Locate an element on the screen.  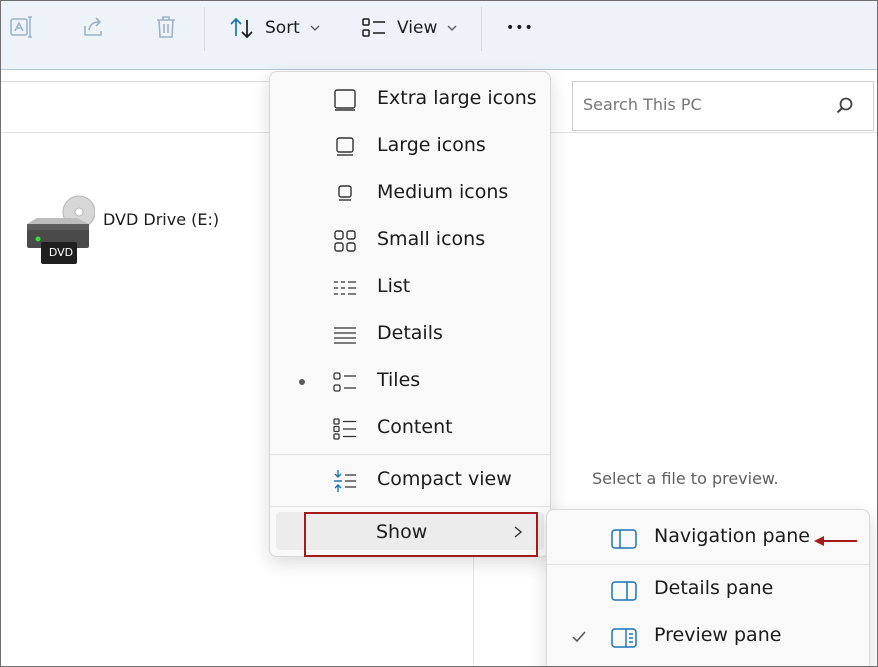
preview-message: Select a file to preview. is located at coordinates (685, 478).